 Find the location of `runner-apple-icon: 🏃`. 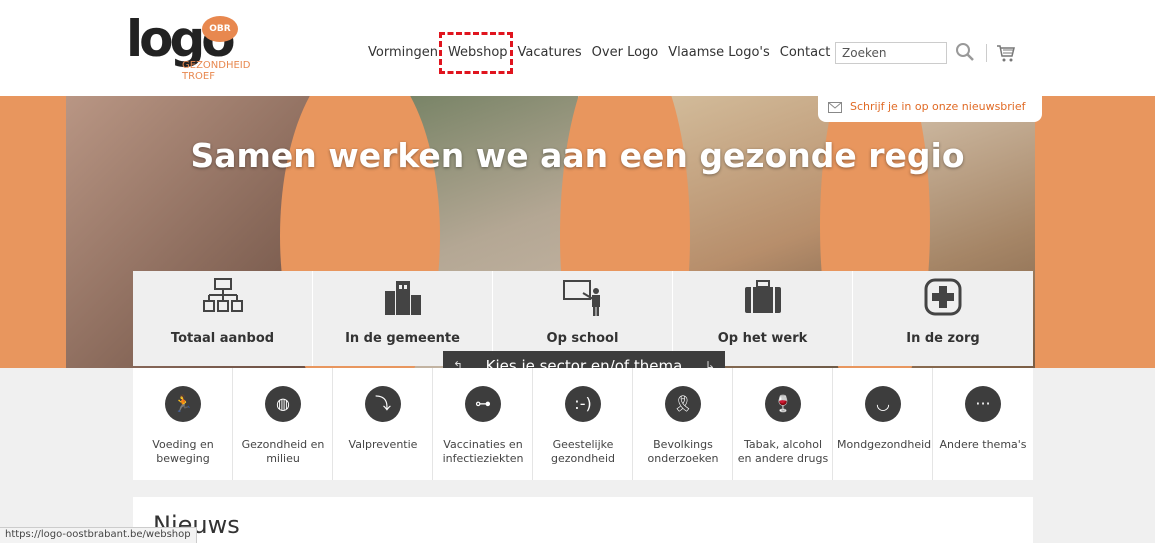

runner-apple-icon: 🏃 is located at coordinates (183, 404).